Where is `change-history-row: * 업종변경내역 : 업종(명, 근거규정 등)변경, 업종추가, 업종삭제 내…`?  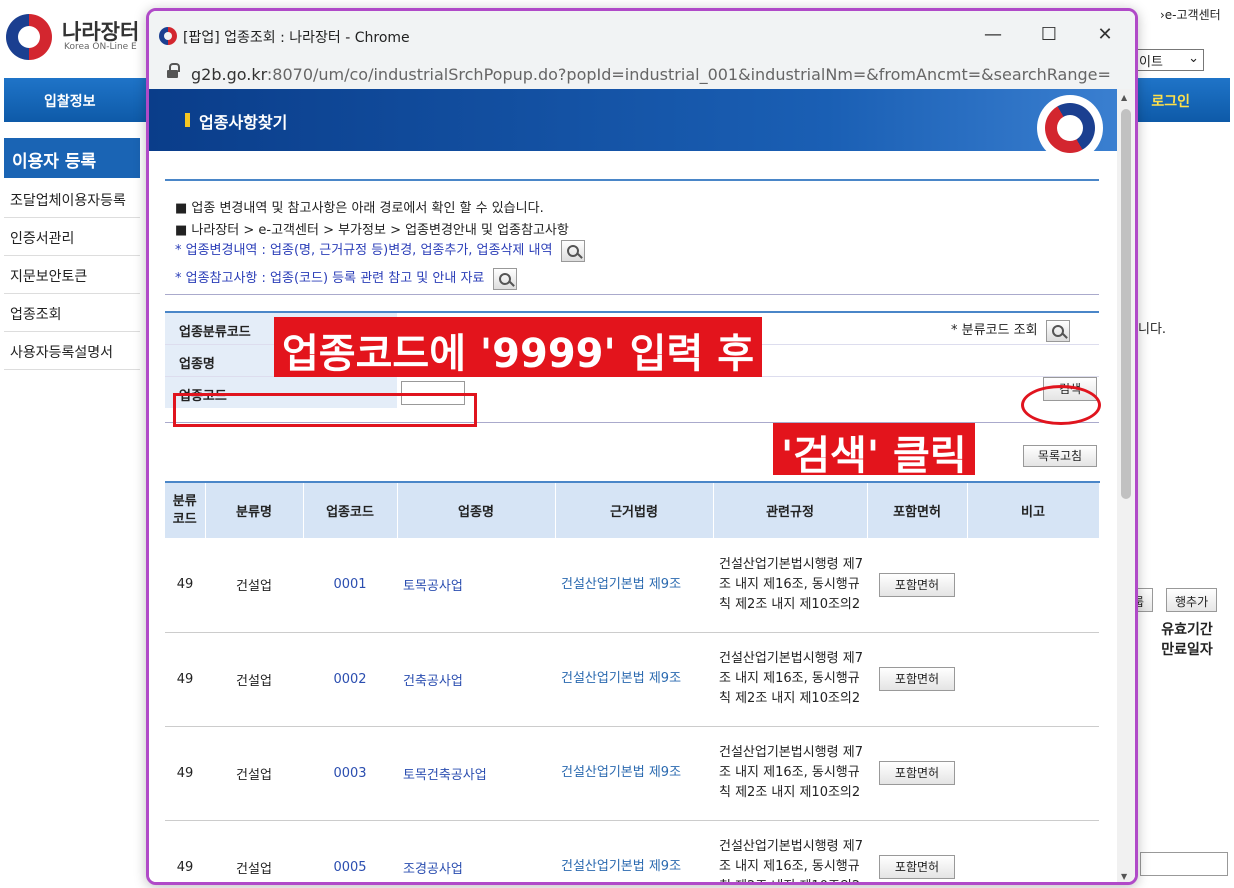 change-history-row: * 업종변경내역 : 업종(명, 근거규정 등)변경, 업종추가, 업종삭제 내… is located at coordinates (380, 250).